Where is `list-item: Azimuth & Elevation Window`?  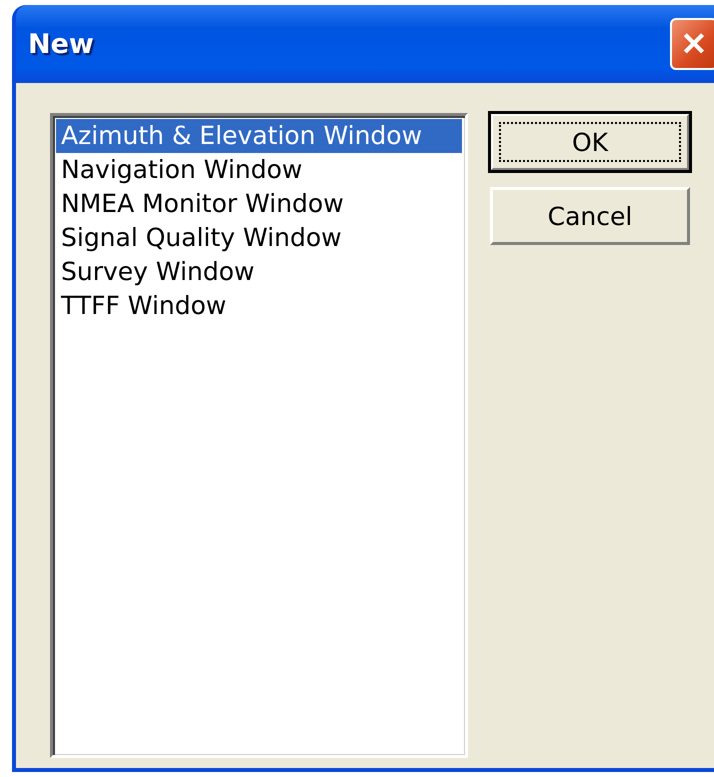 list-item: Azimuth & Elevation Window is located at coordinates (259, 136).